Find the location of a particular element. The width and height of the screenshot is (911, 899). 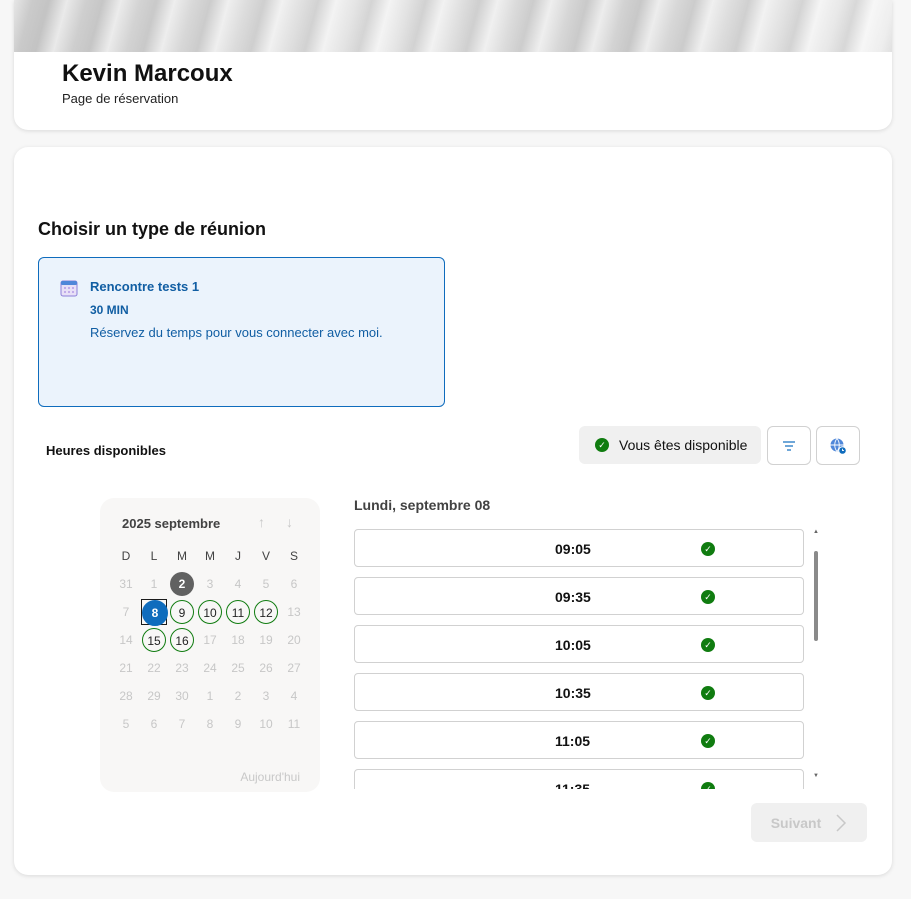

calendar-day: 9 is located at coordinates (238, 724).